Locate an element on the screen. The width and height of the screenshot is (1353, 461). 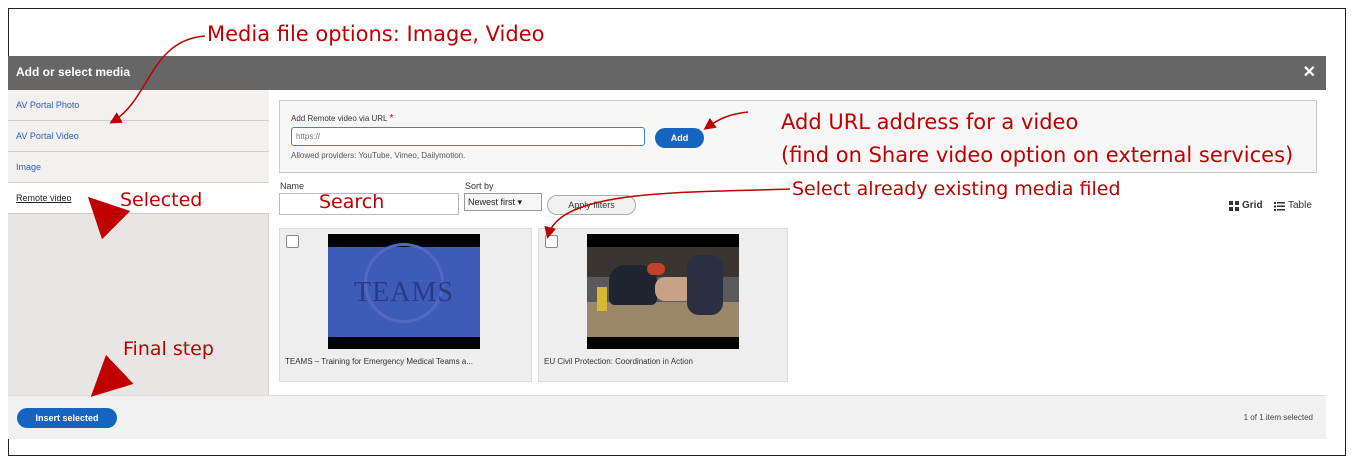
video-url-input is located at coordinates (468, 136).